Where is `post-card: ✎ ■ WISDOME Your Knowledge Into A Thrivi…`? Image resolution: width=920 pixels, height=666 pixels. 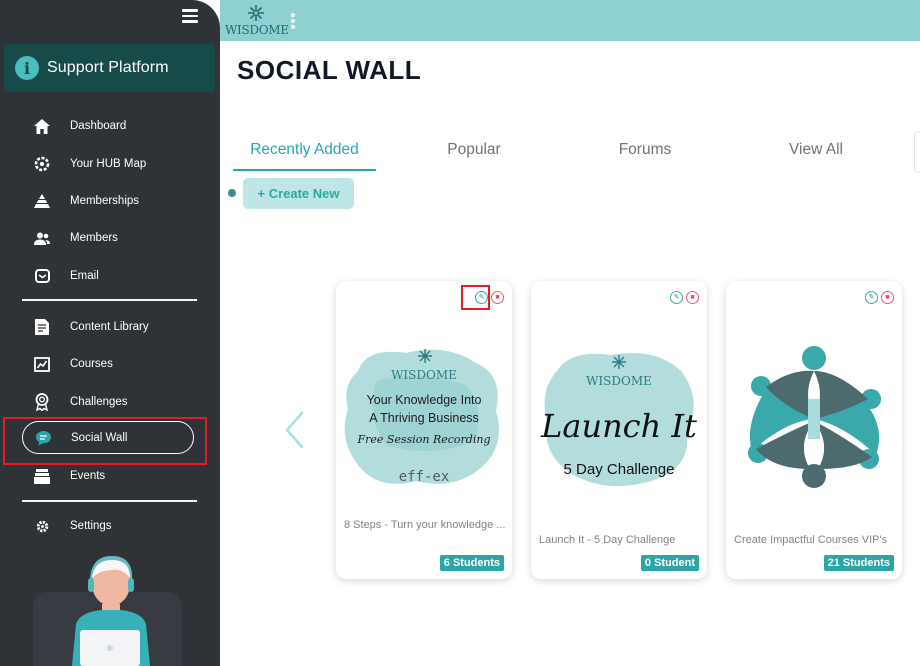
post-card: ✎ ■ WISDOME Your Knowledge Into A Thrivi… is located at coordinates (424, 430).